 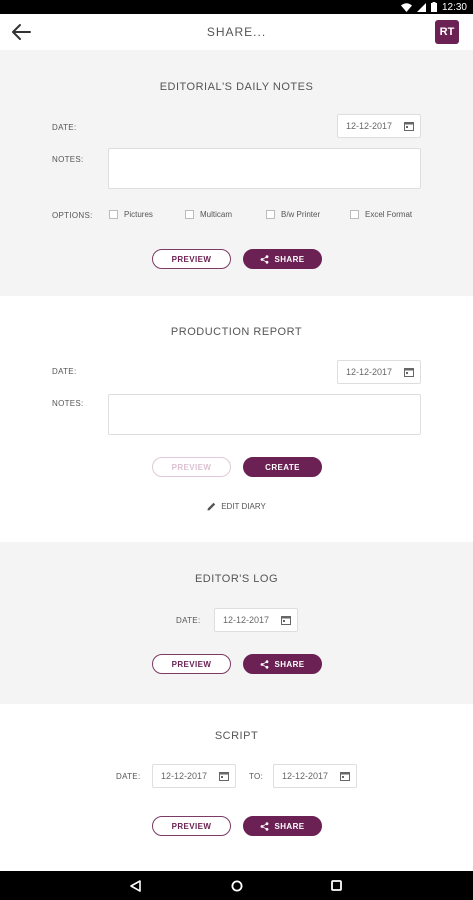 I want to click on production-report-preview-label: PREVIEW, so click(x=191, y=467).